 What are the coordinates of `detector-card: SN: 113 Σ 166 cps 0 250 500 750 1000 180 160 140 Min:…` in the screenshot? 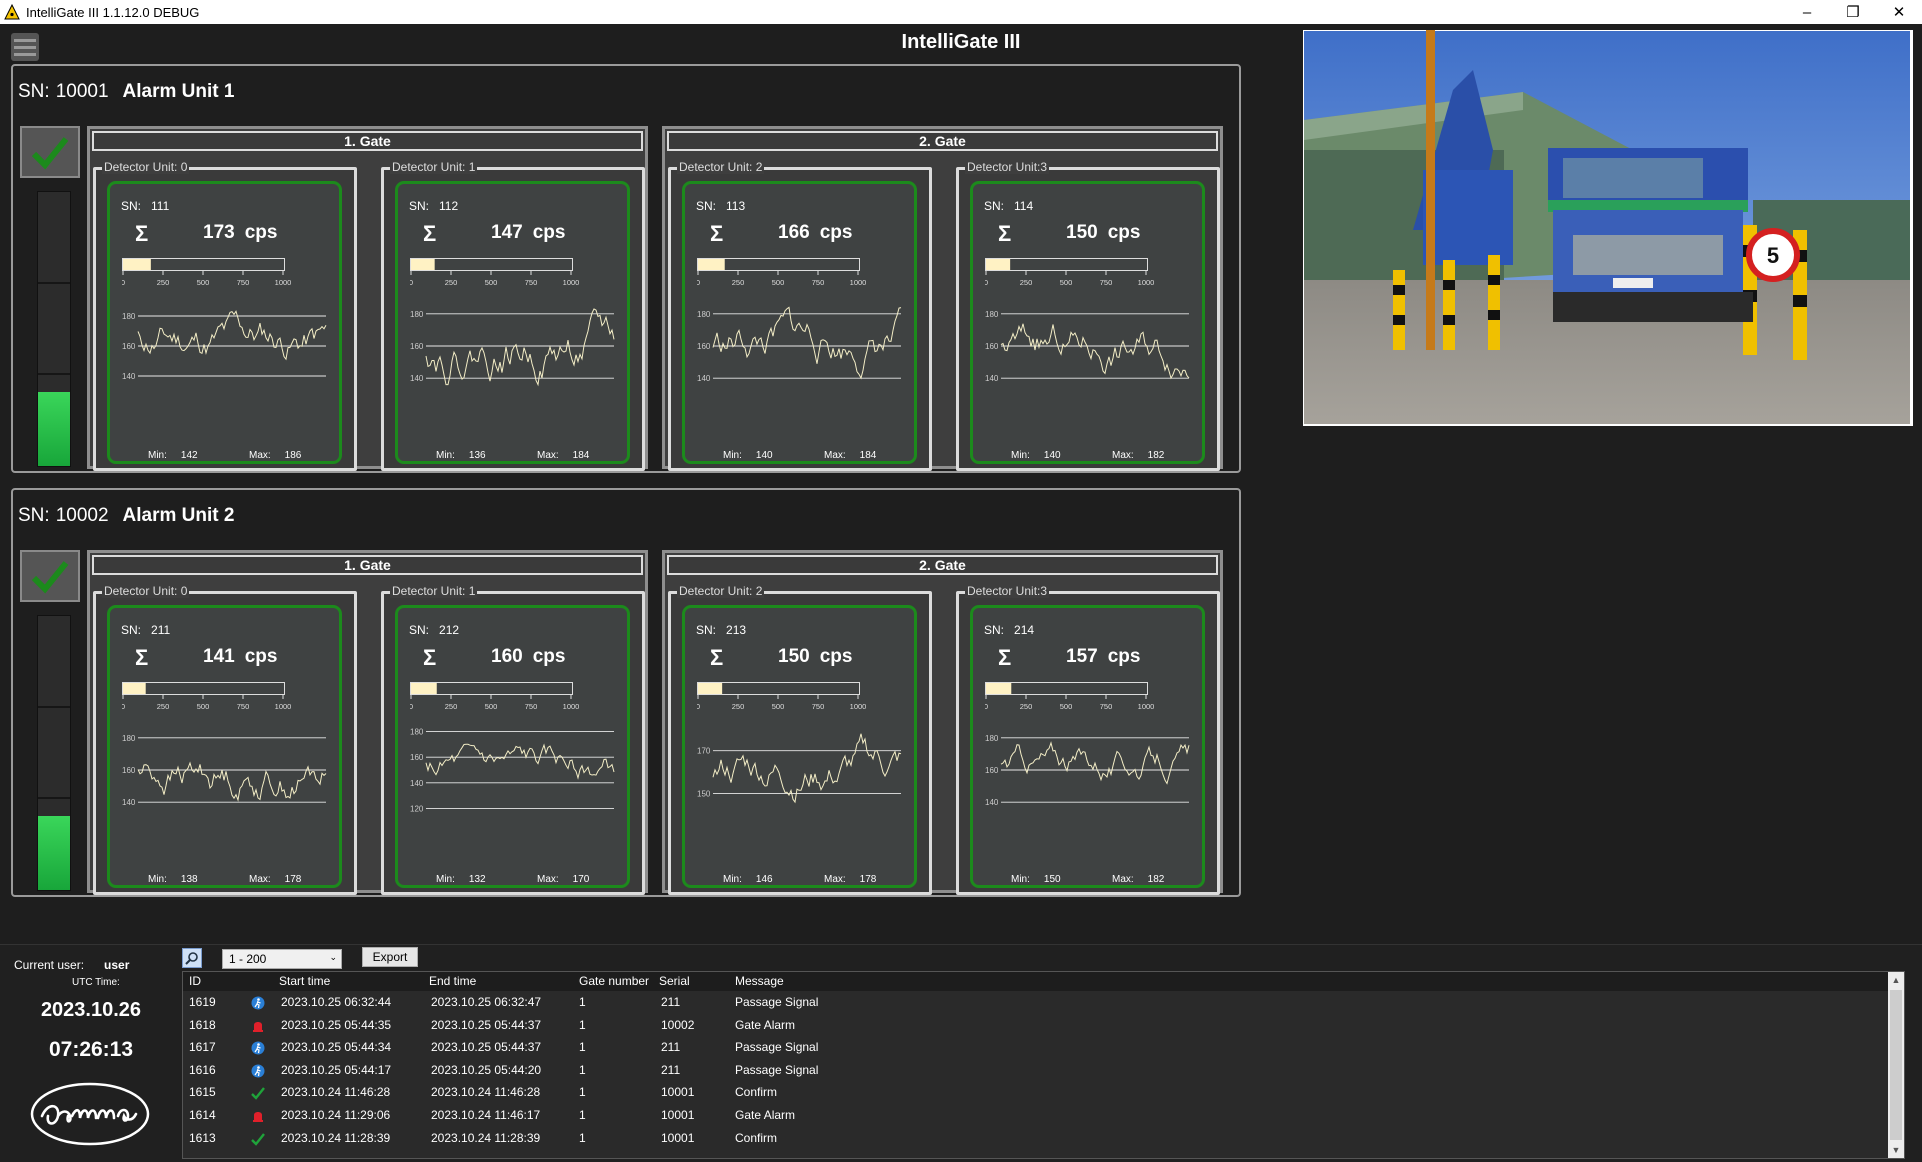 It's located at (799, 322).